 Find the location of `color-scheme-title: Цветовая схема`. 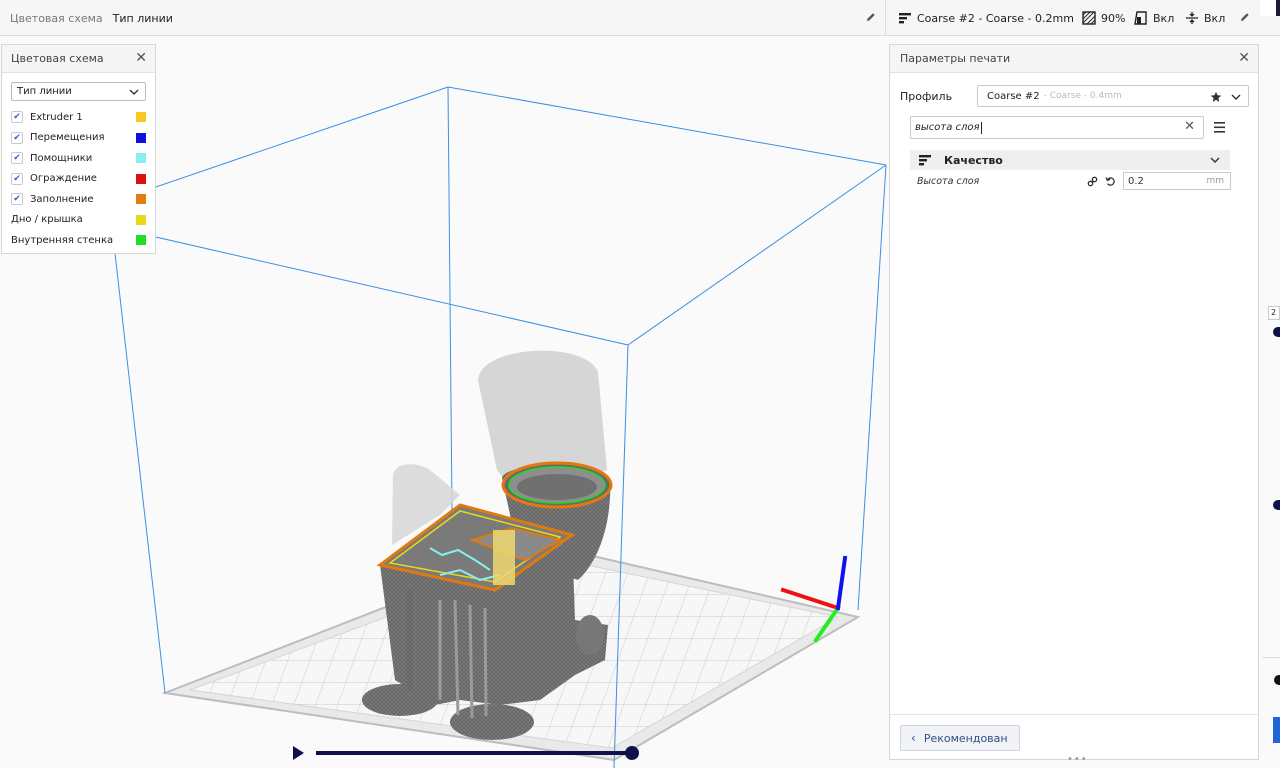

color-scheme-title: Цветовая схема is located at coordinates (57, 58).